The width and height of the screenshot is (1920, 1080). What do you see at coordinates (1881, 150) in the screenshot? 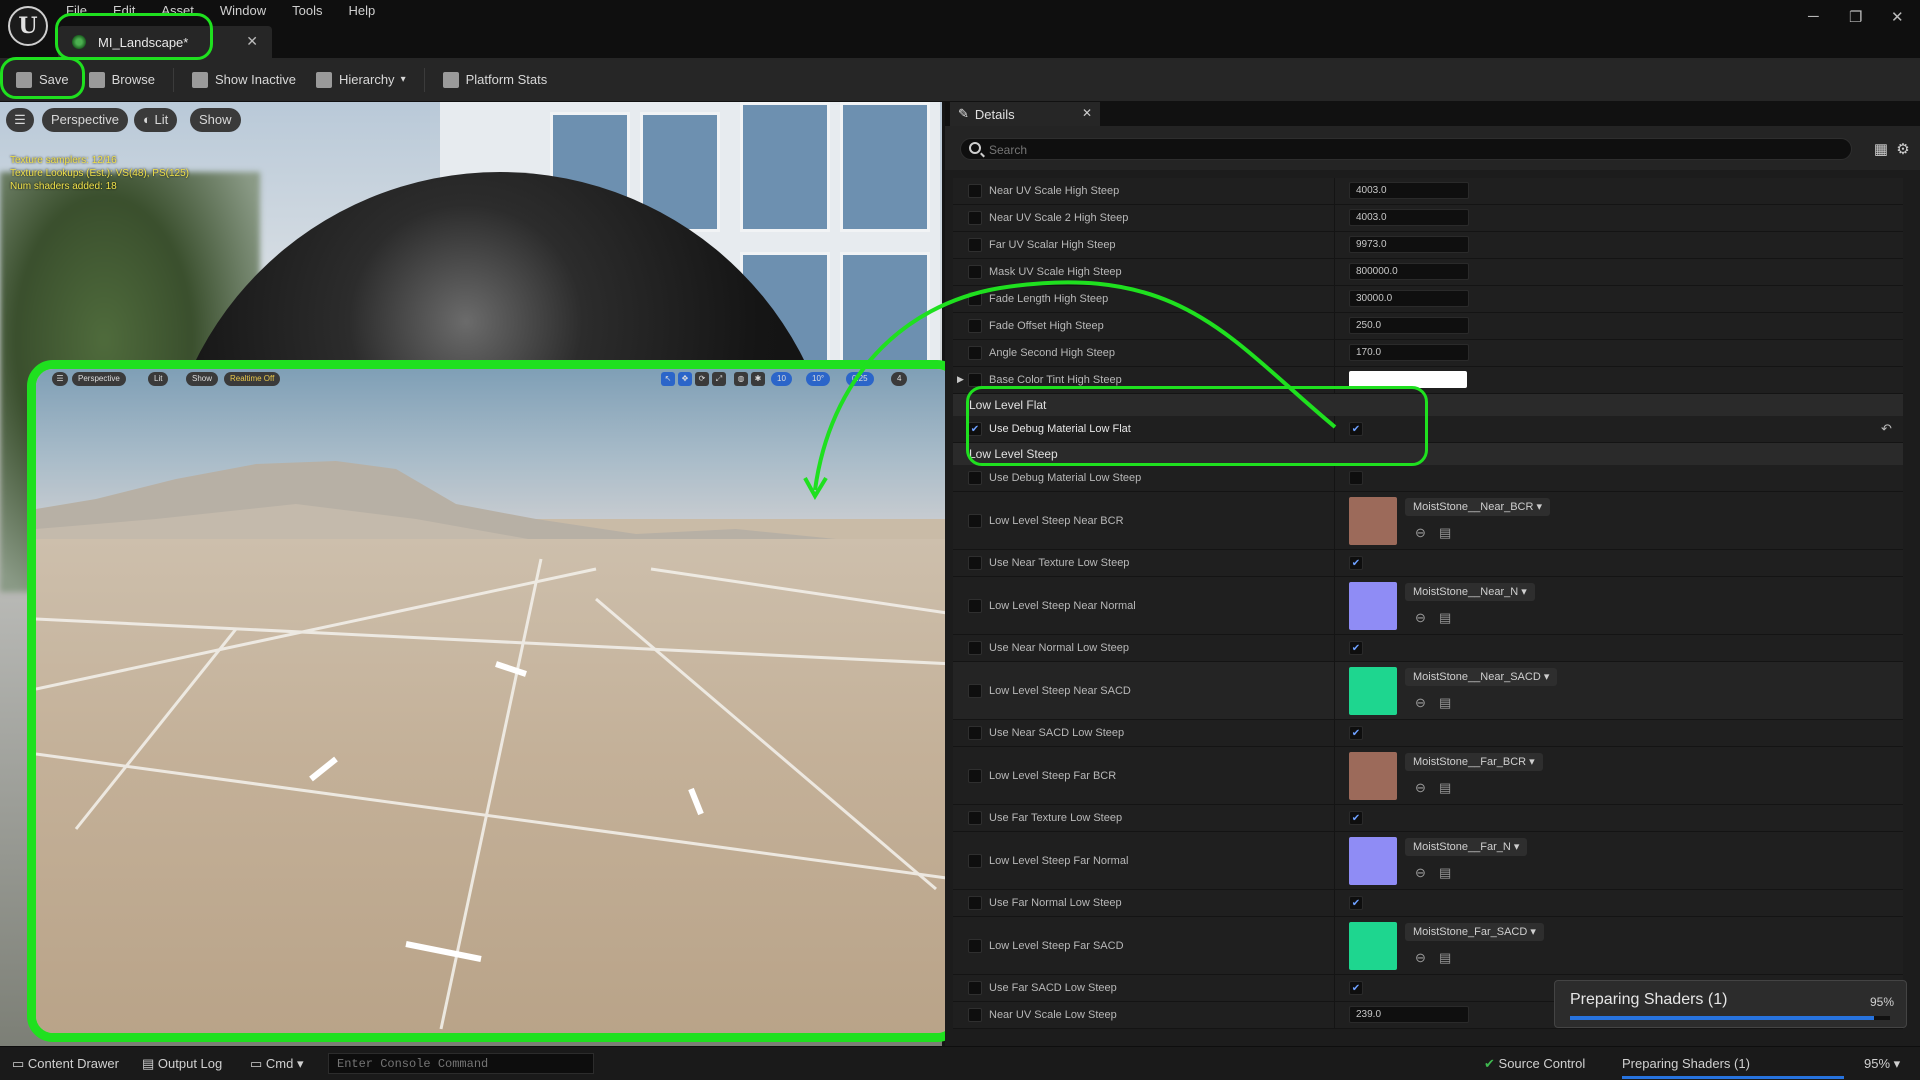
I see `table-view-icon: ▦` at bounding box center [1881, 150].